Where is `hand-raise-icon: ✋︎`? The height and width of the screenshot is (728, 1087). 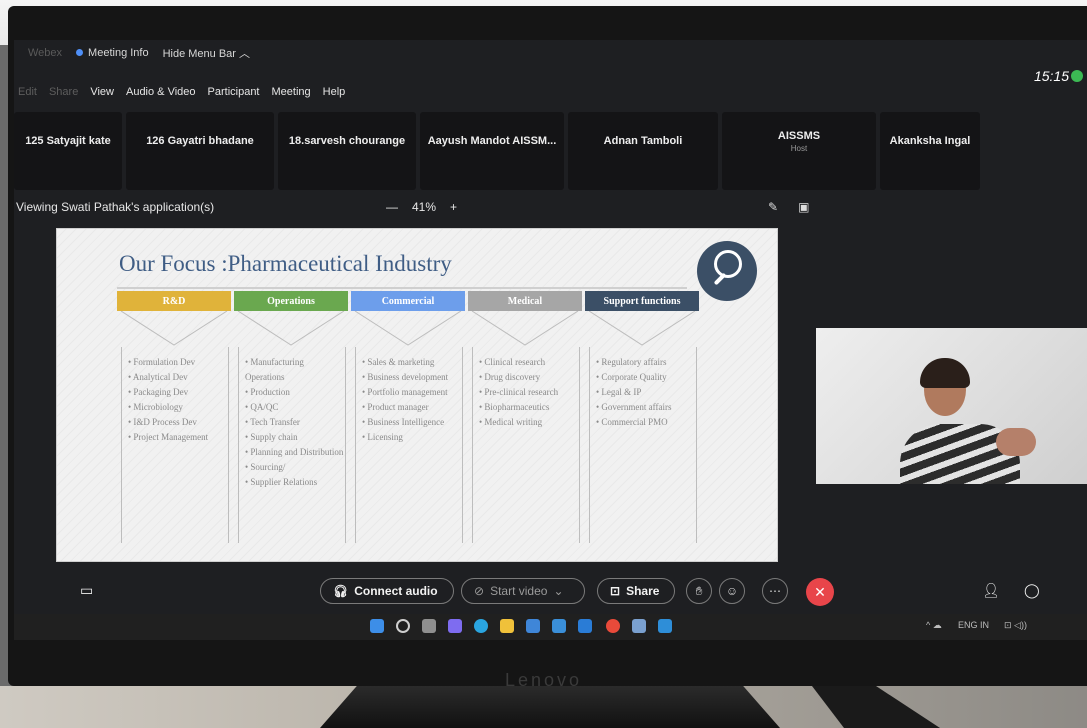
hand-raise-icon: ✋︎ is located at coordinates (699, 591).